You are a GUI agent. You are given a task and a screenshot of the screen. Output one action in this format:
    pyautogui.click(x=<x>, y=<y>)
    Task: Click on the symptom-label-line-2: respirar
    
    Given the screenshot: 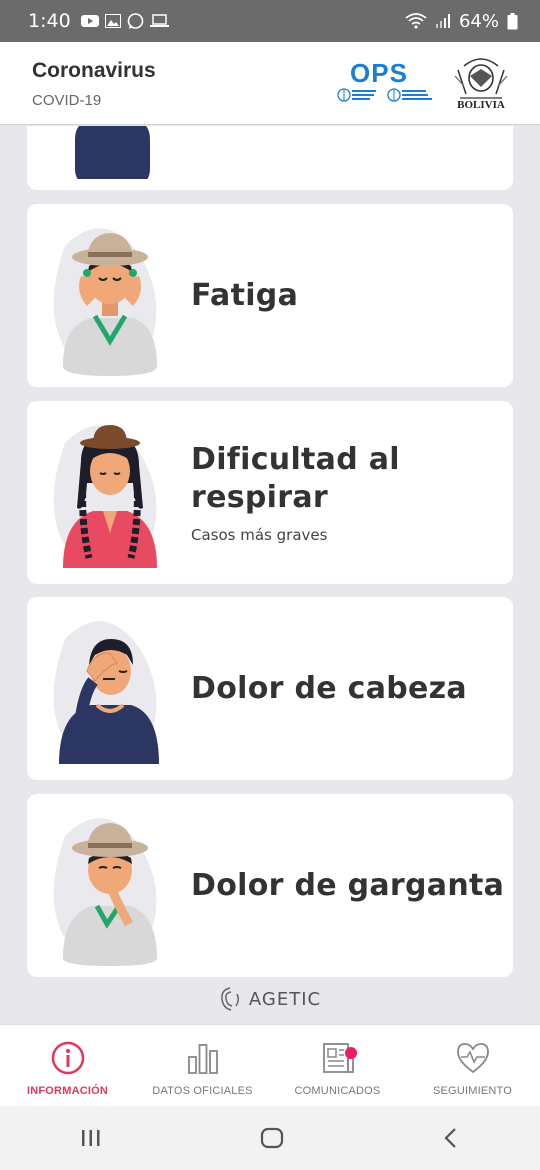 What is the action you would take?
    pyautogui.click(x=259, y=497)
    